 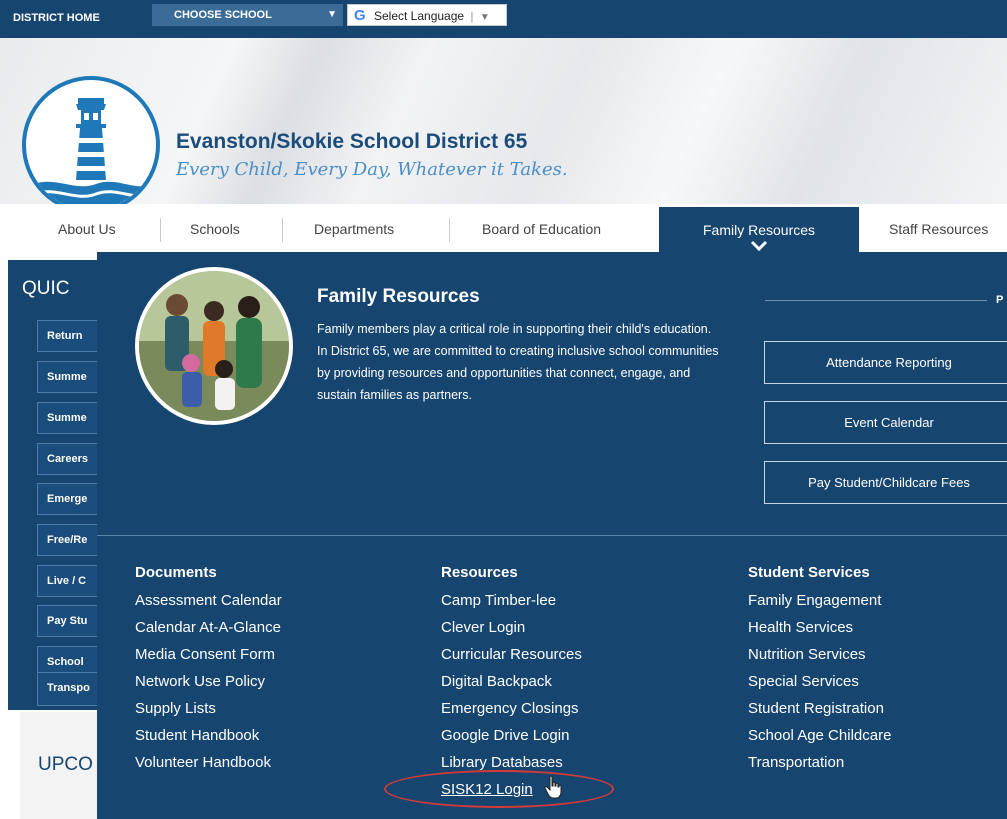 I want to click on student-services-link: Health Services, so click(x=819, y=632).